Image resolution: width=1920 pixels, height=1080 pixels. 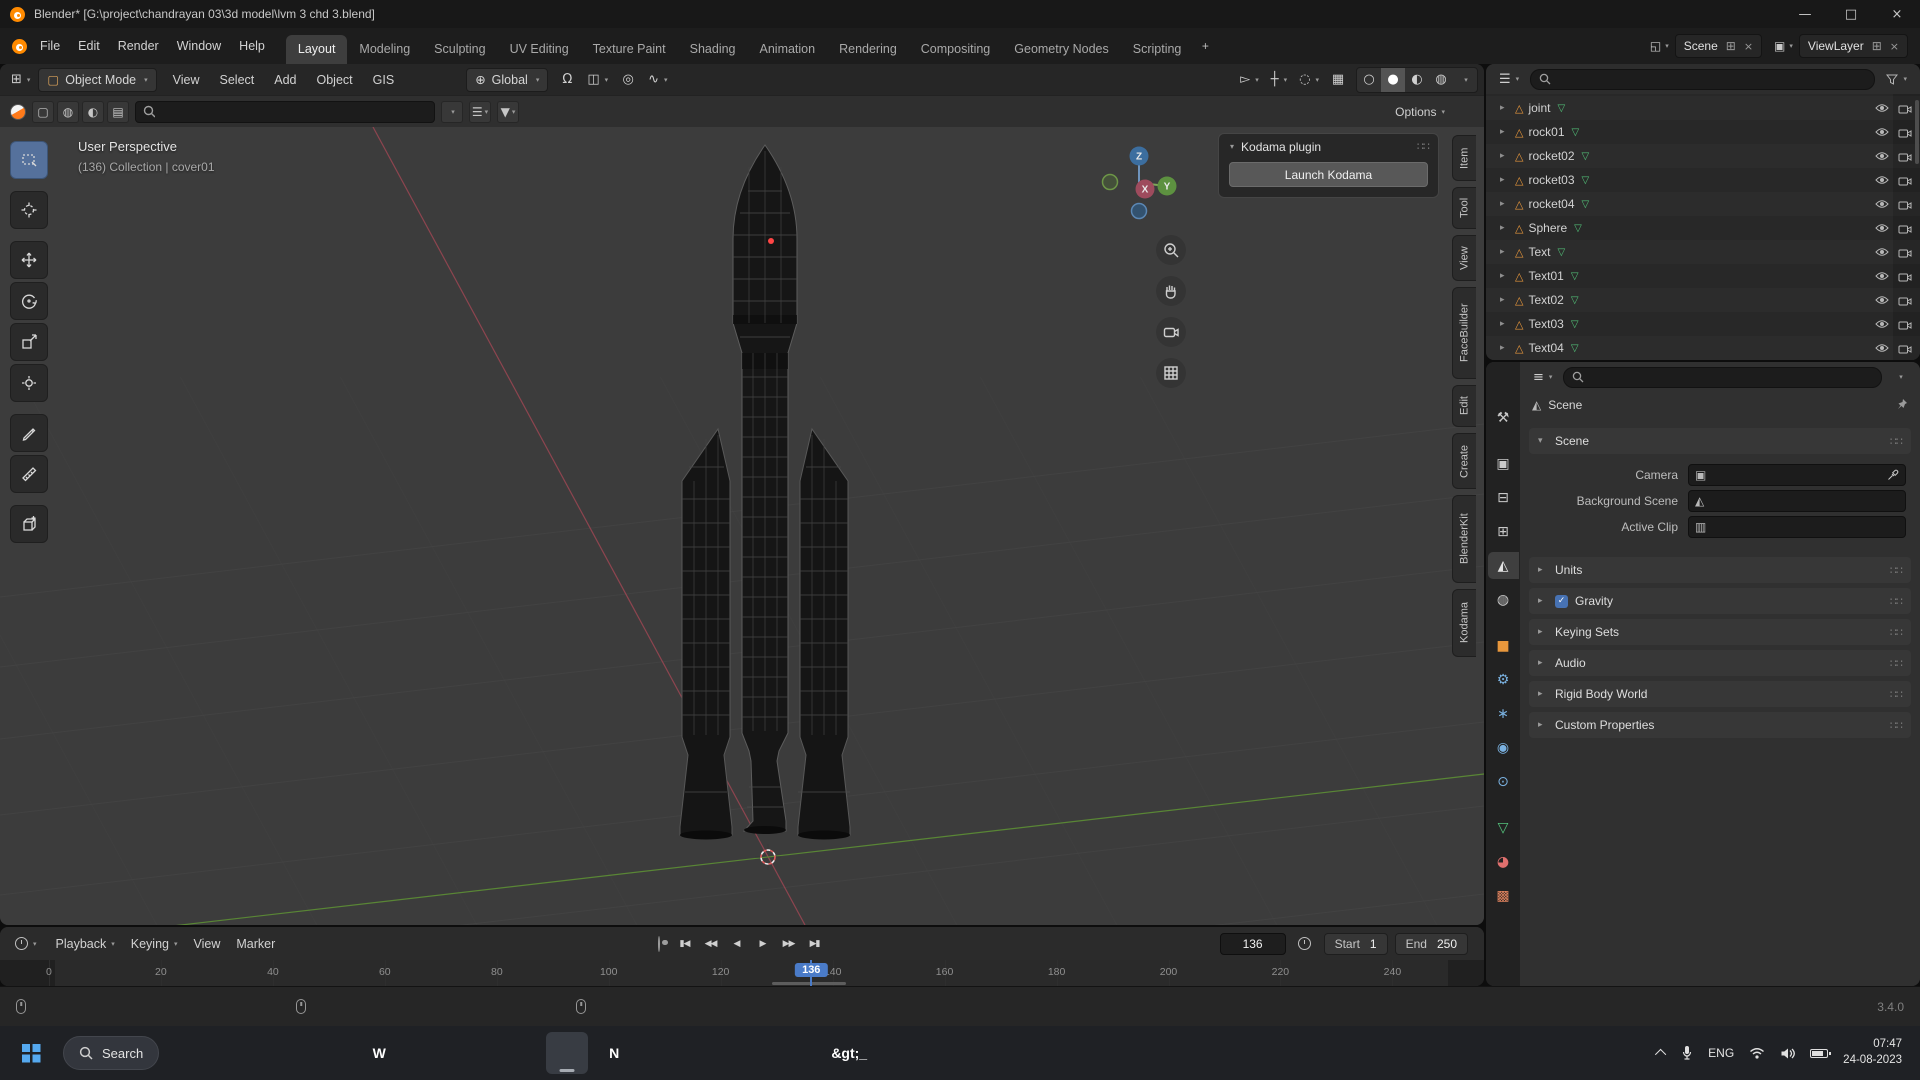 What do you see at coordinates (788, 49) in the screenshot?
I see `workspace-tab: Animation` at bounding box center [788, 49].